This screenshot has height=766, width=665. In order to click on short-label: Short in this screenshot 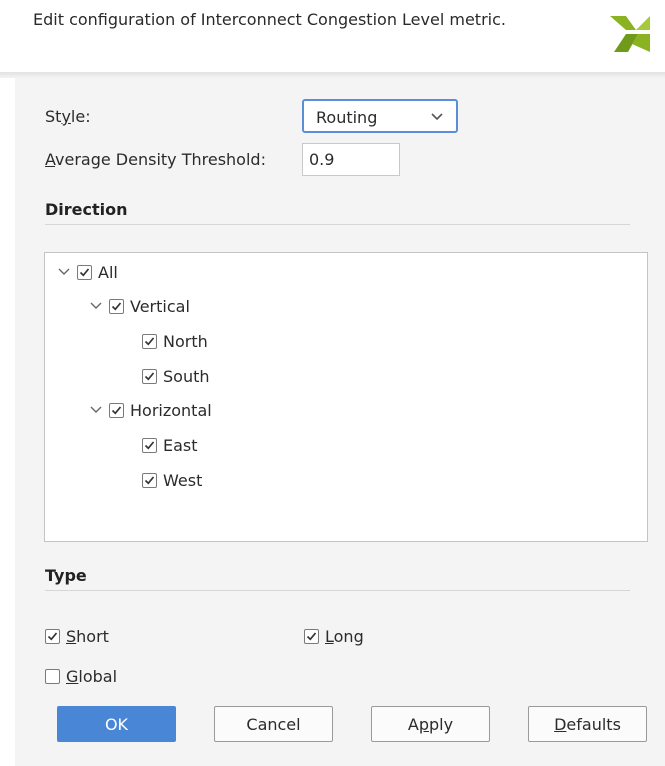, I will do `click(87, 636)`.